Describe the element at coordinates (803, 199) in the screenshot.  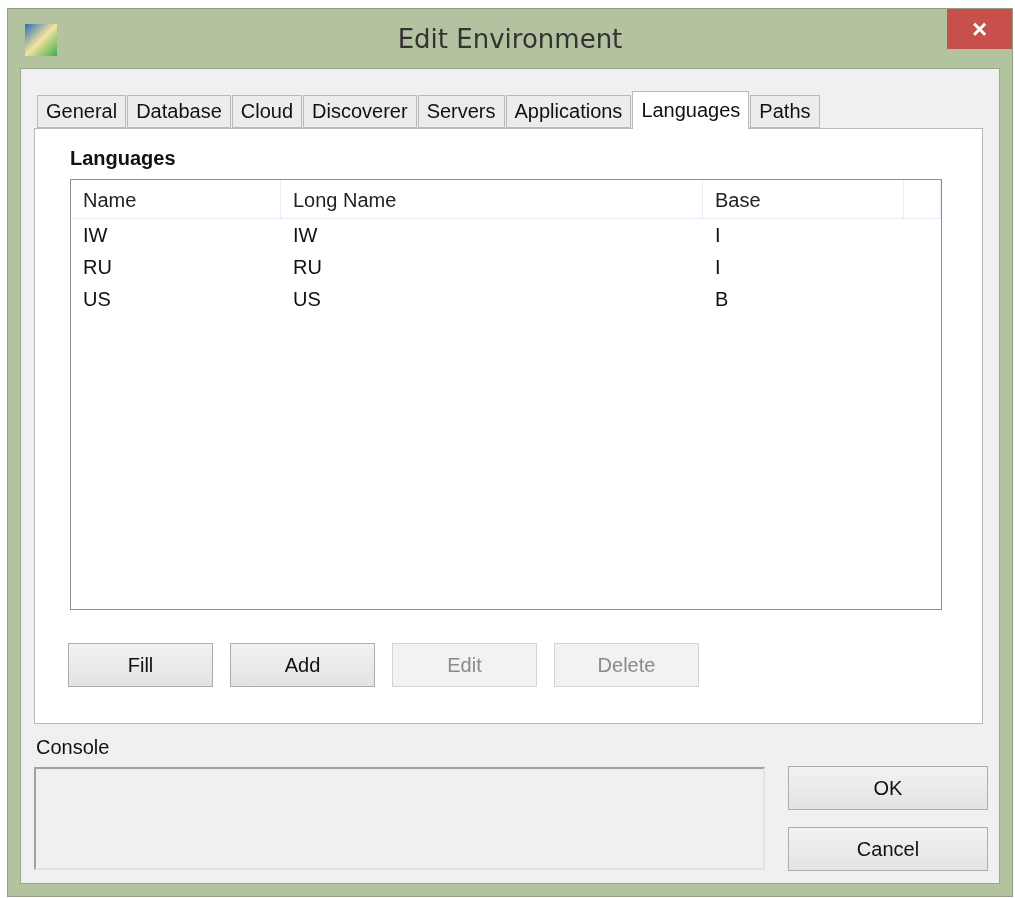
I see `column-header: Base` at that location.